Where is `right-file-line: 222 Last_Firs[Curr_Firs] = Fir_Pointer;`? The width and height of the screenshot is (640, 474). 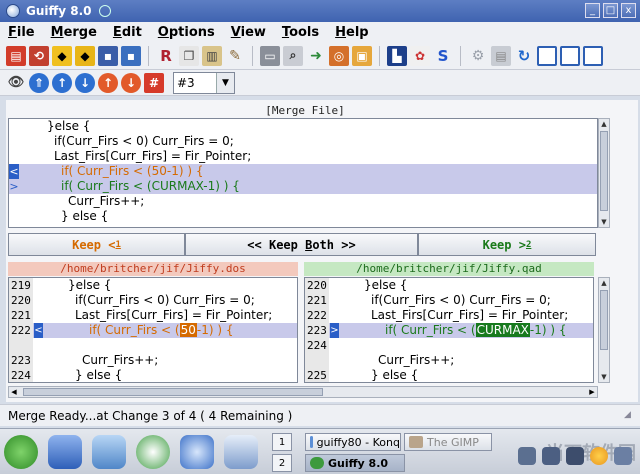 right-file-line: 222 Last_Firs[Curr_Firs] = Fir_Pointer; is located at coordinates (449, 315).